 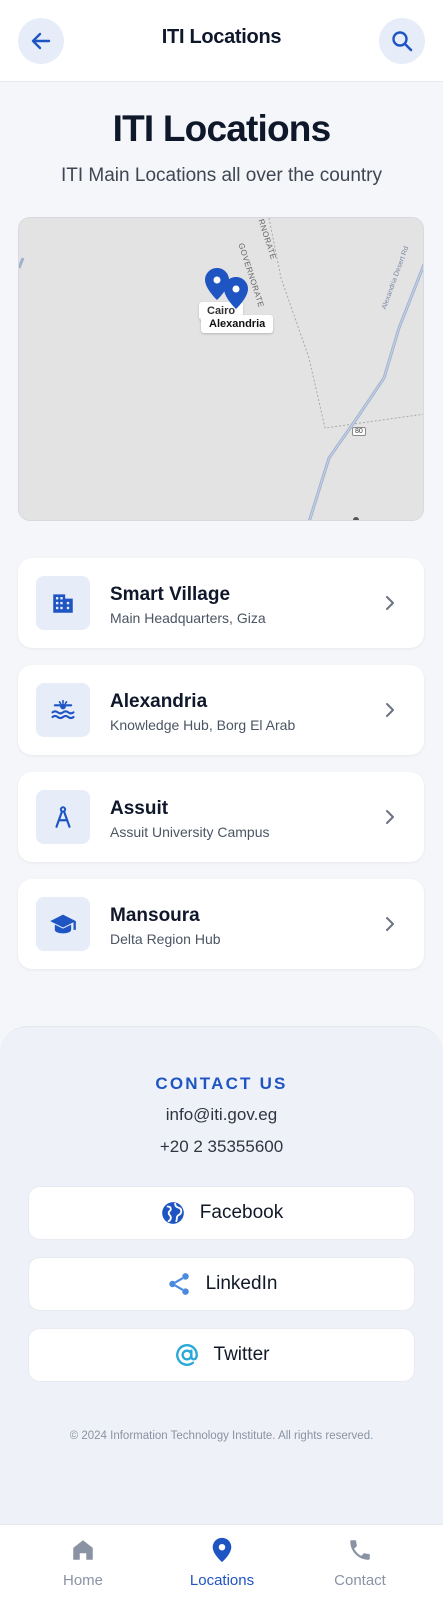 I want to click on contact-email: info@iti.gov.eg, so click(x=221, y=1115).